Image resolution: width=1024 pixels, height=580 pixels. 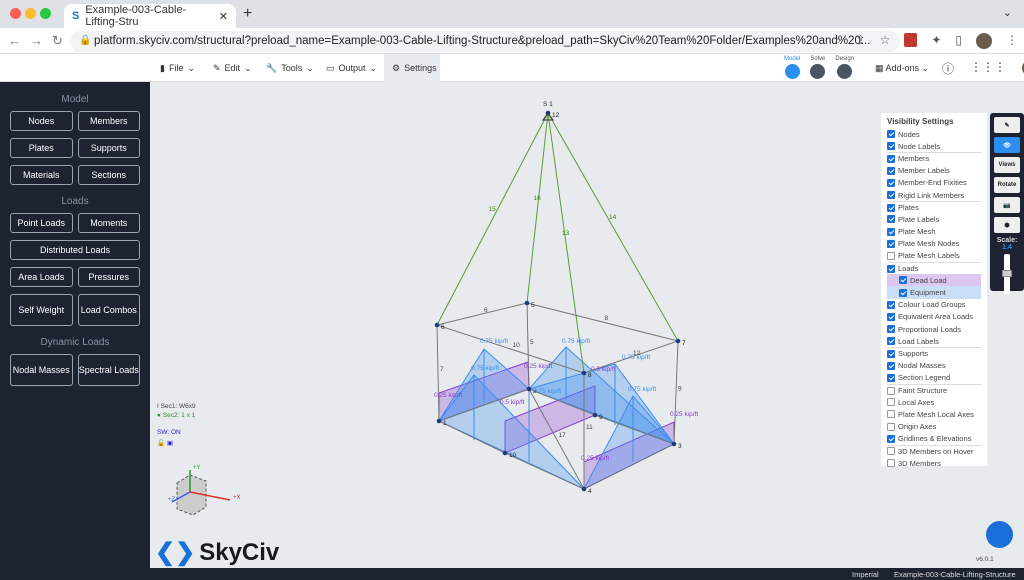 I want to click on scale-slider, so click(x=1007, y=274).